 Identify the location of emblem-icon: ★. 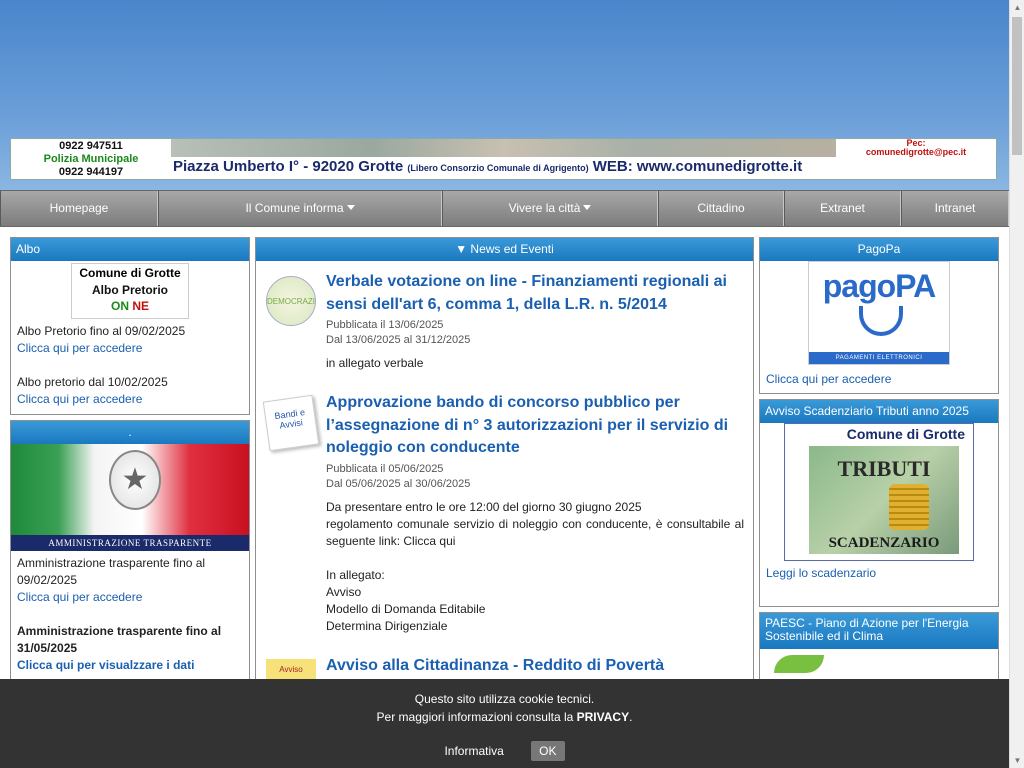
(135, 480).